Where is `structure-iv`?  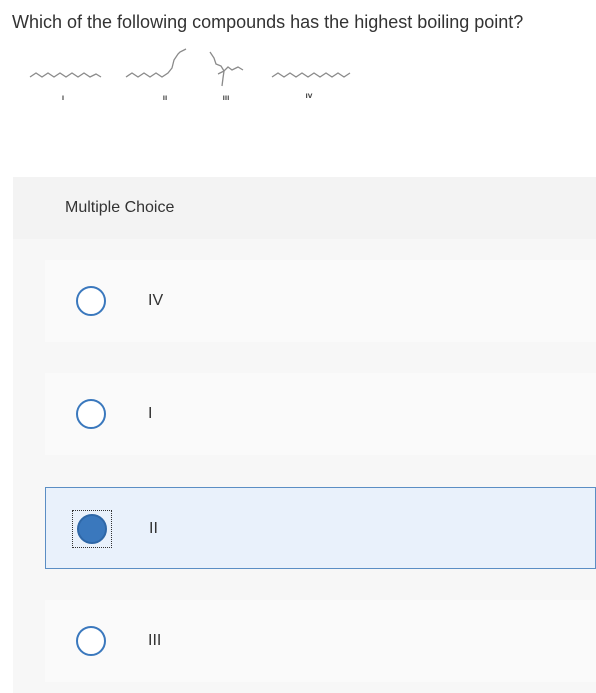
structure-iv is located at coordinates (311, 75).